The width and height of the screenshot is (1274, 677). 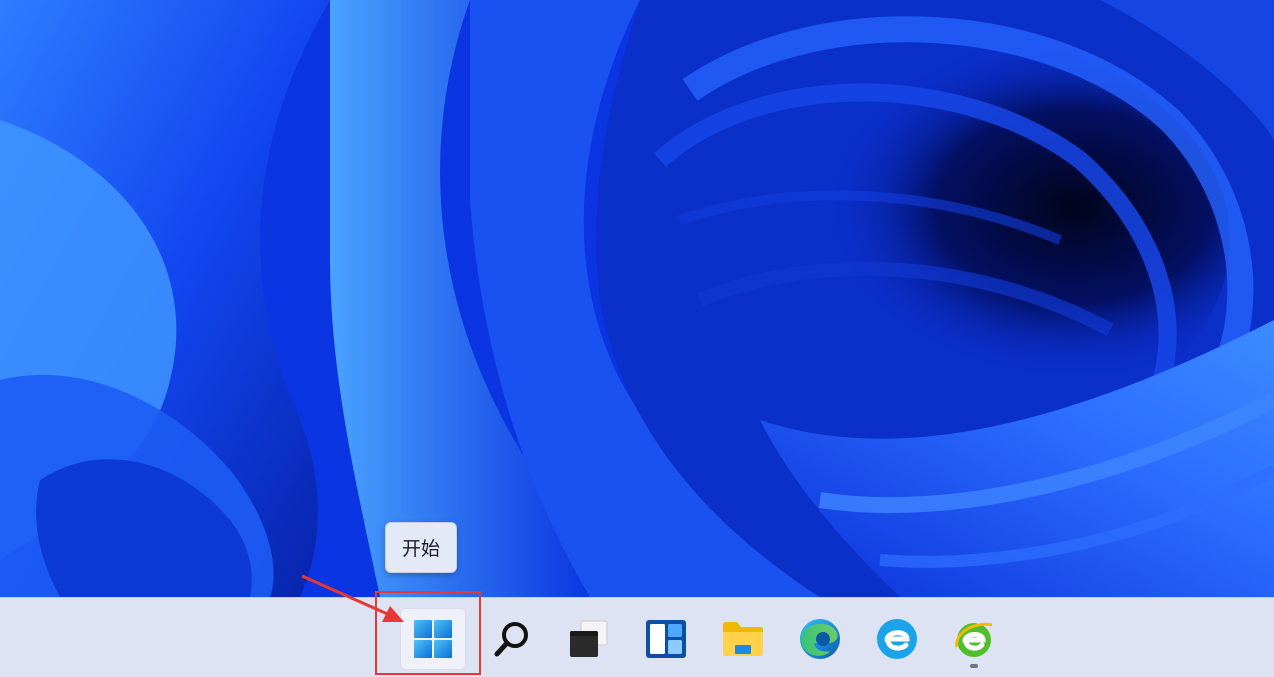 I want to click on edge-icon, so click(x=820, y=639).